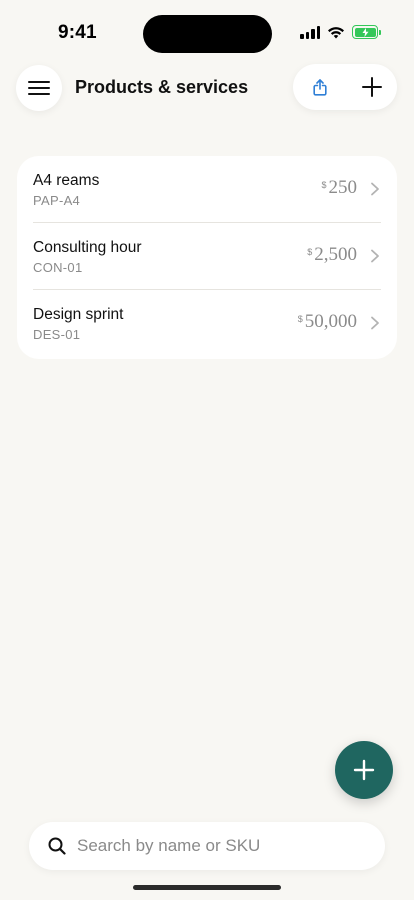  I want to click on charging-bolt-icon, so click(365, 32).